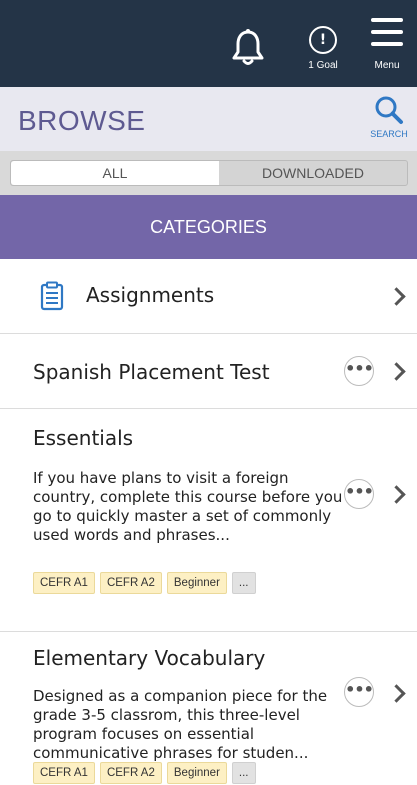 The image size is (417, 785). I want to click on bell-icon, so click(248, 48).